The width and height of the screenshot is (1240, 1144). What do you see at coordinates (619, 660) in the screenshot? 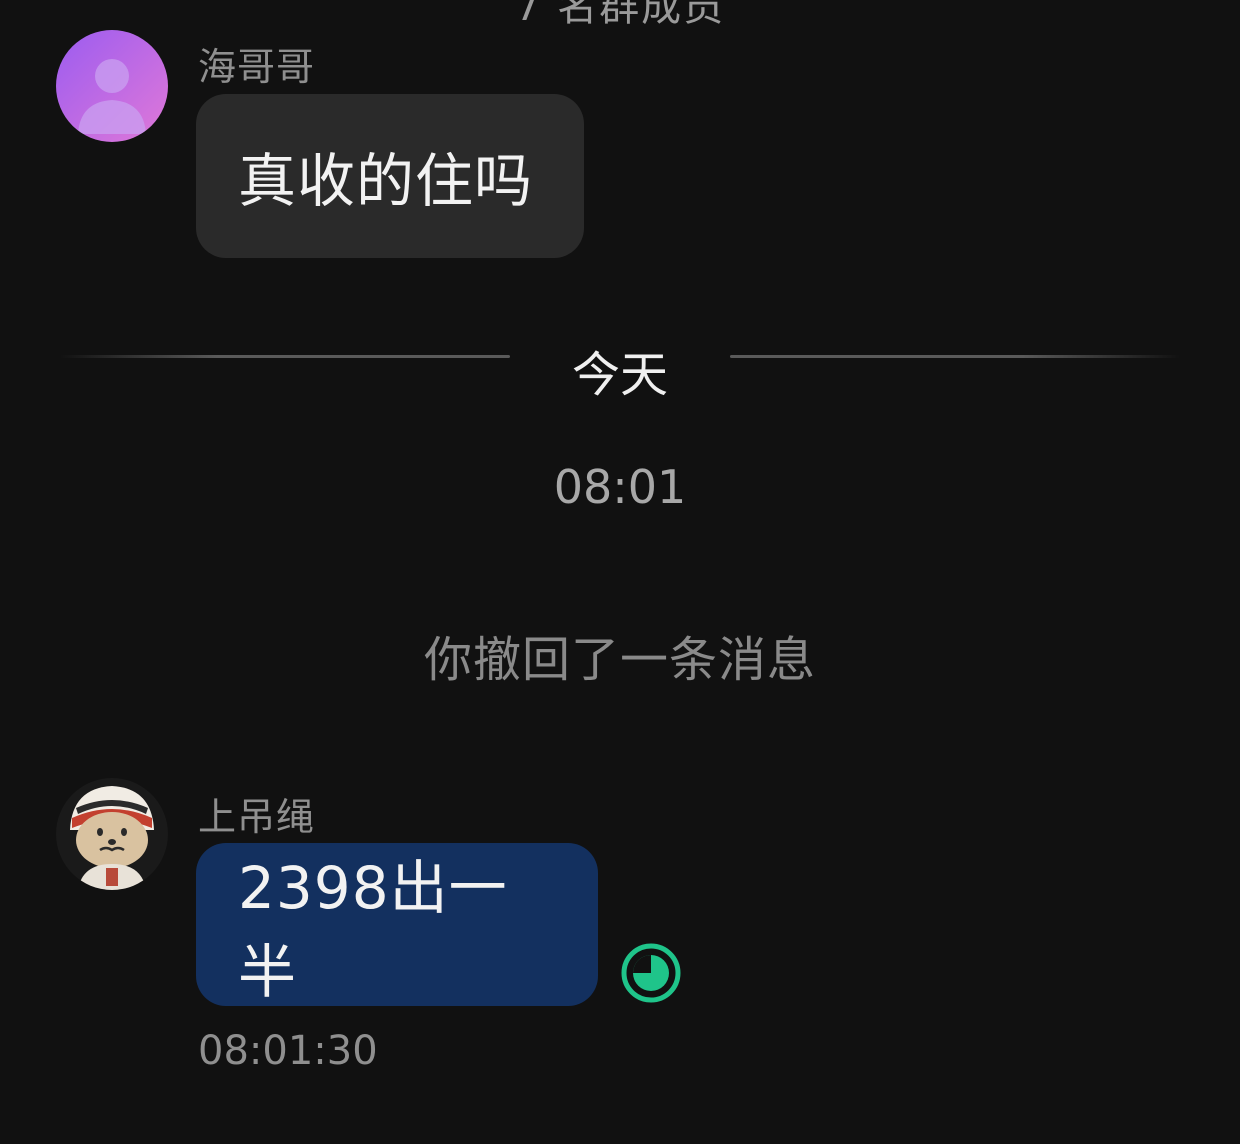
I see `recall-notice: 你撤回了一条消息` at bounding box center [619, 660].